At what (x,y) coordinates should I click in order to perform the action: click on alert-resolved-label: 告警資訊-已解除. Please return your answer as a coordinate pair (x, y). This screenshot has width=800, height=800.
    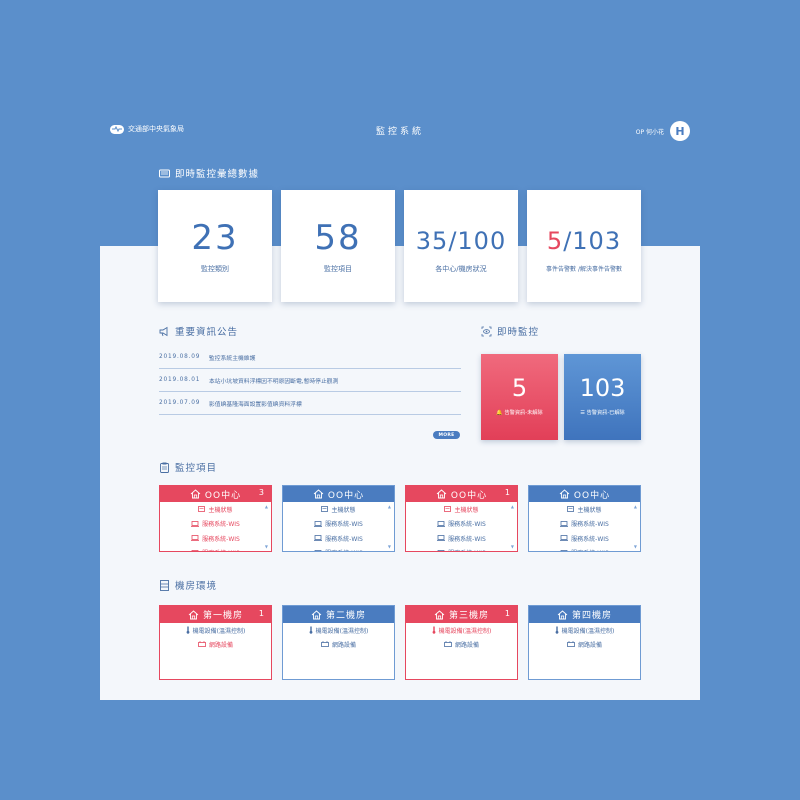
    Looking at the image, I should click on (605, 413).